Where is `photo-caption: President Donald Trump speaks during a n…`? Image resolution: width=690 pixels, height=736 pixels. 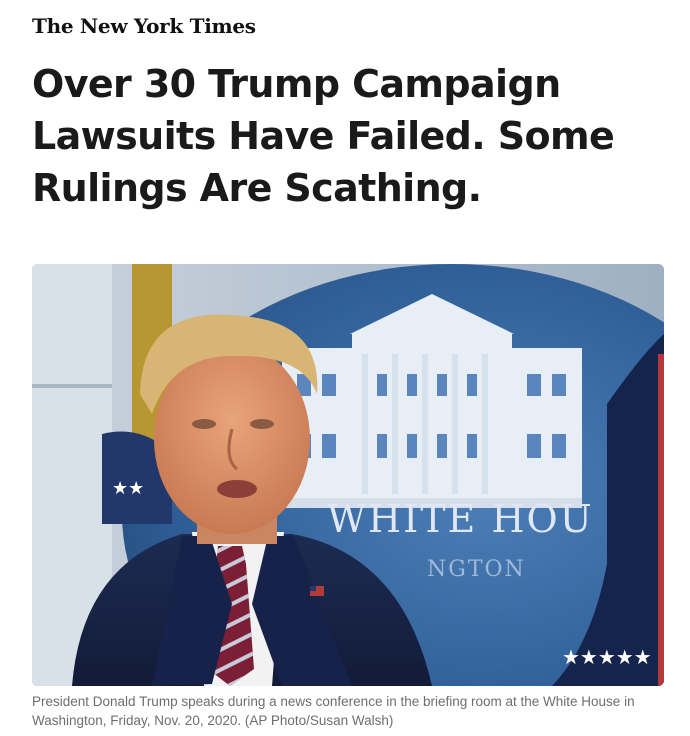 photo-caption: President Donald Trump speaks during a n… is located at coordinates (333, 711).